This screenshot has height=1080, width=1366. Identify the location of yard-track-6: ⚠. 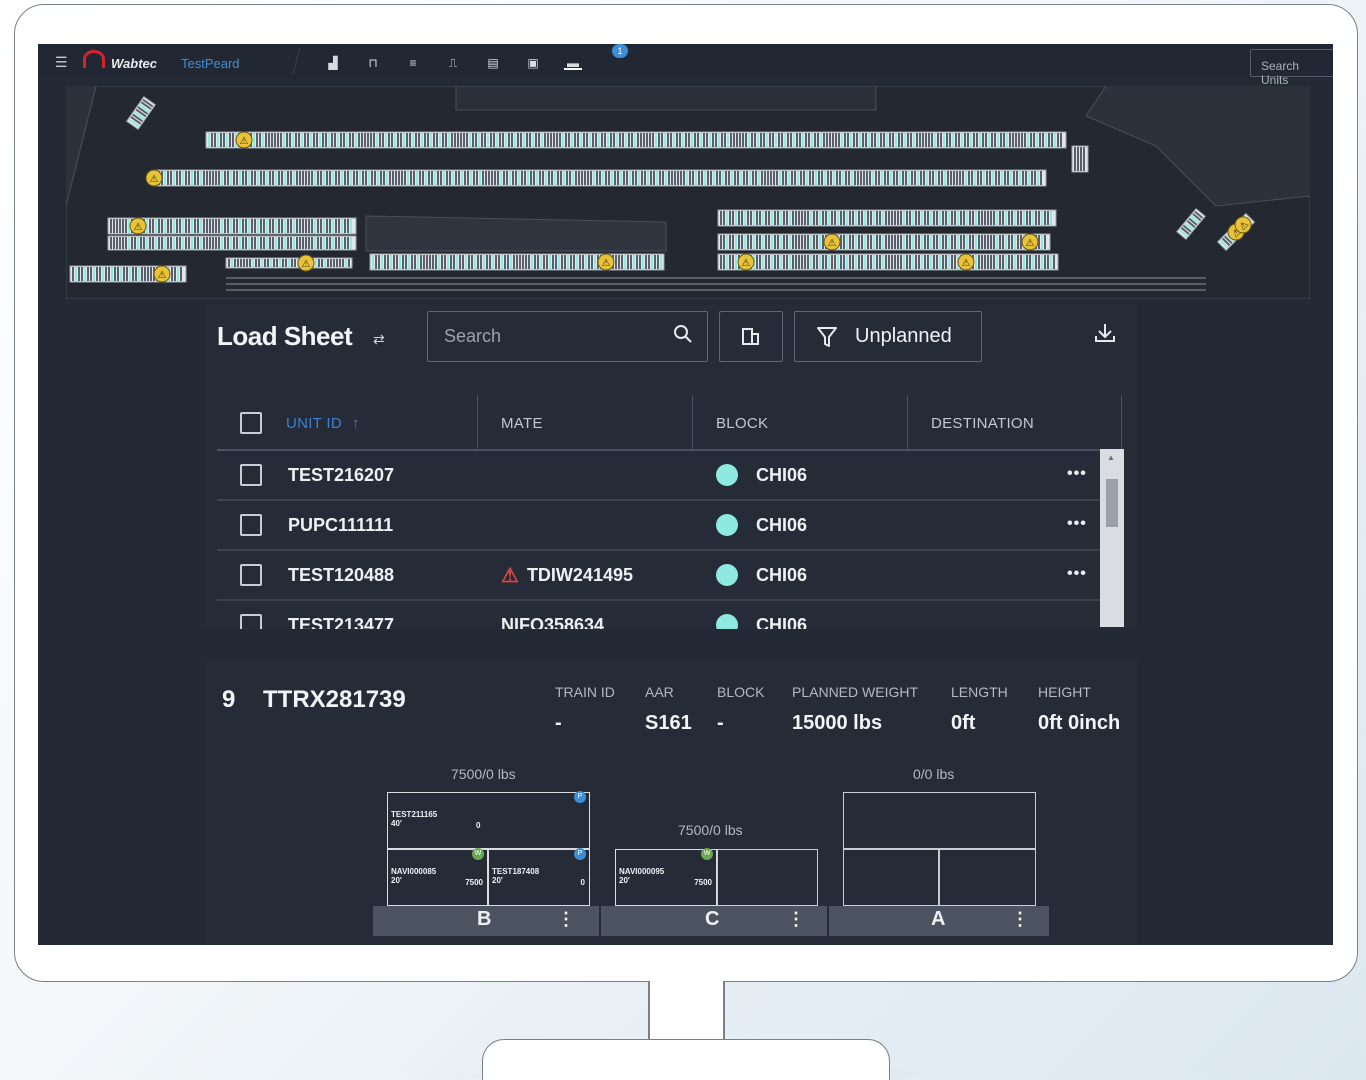
(517, 262).